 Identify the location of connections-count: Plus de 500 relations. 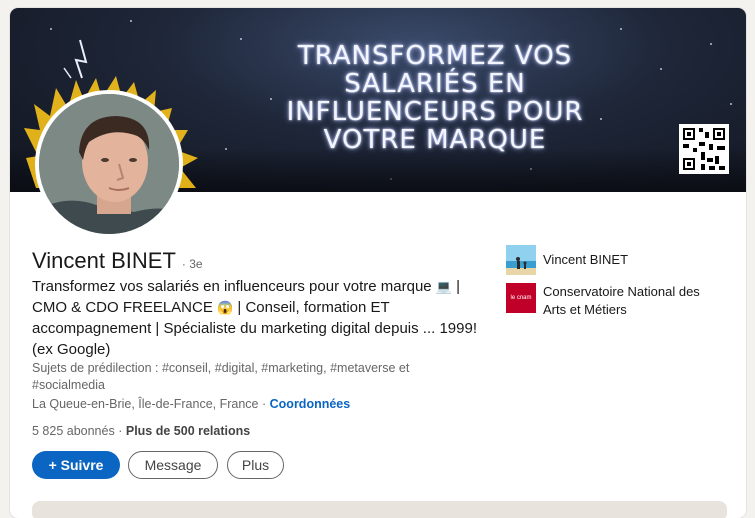
(188, 431).